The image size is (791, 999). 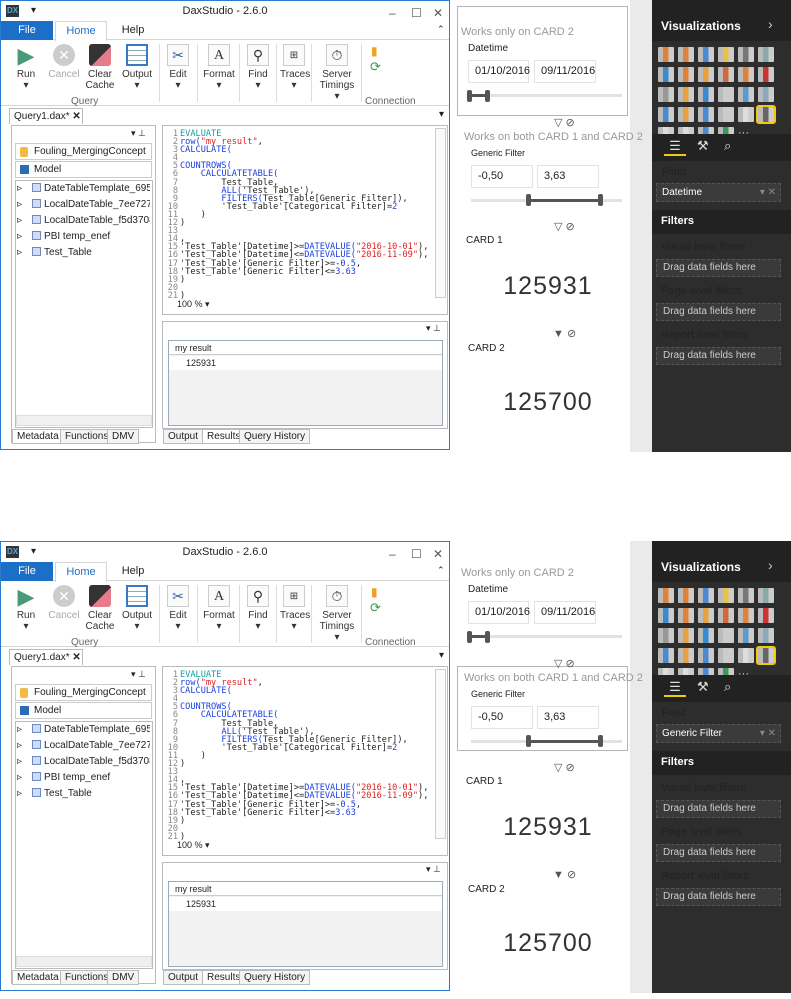 What do you see at coordinates (600, 200) in the screenshot?
I see `slicer2-handle-max` at bounding box center [600, 200].